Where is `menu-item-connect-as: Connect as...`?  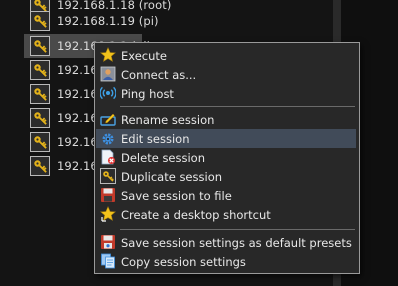
menu-item-connect-as: Connect as... is located at coordinates (226, 74).